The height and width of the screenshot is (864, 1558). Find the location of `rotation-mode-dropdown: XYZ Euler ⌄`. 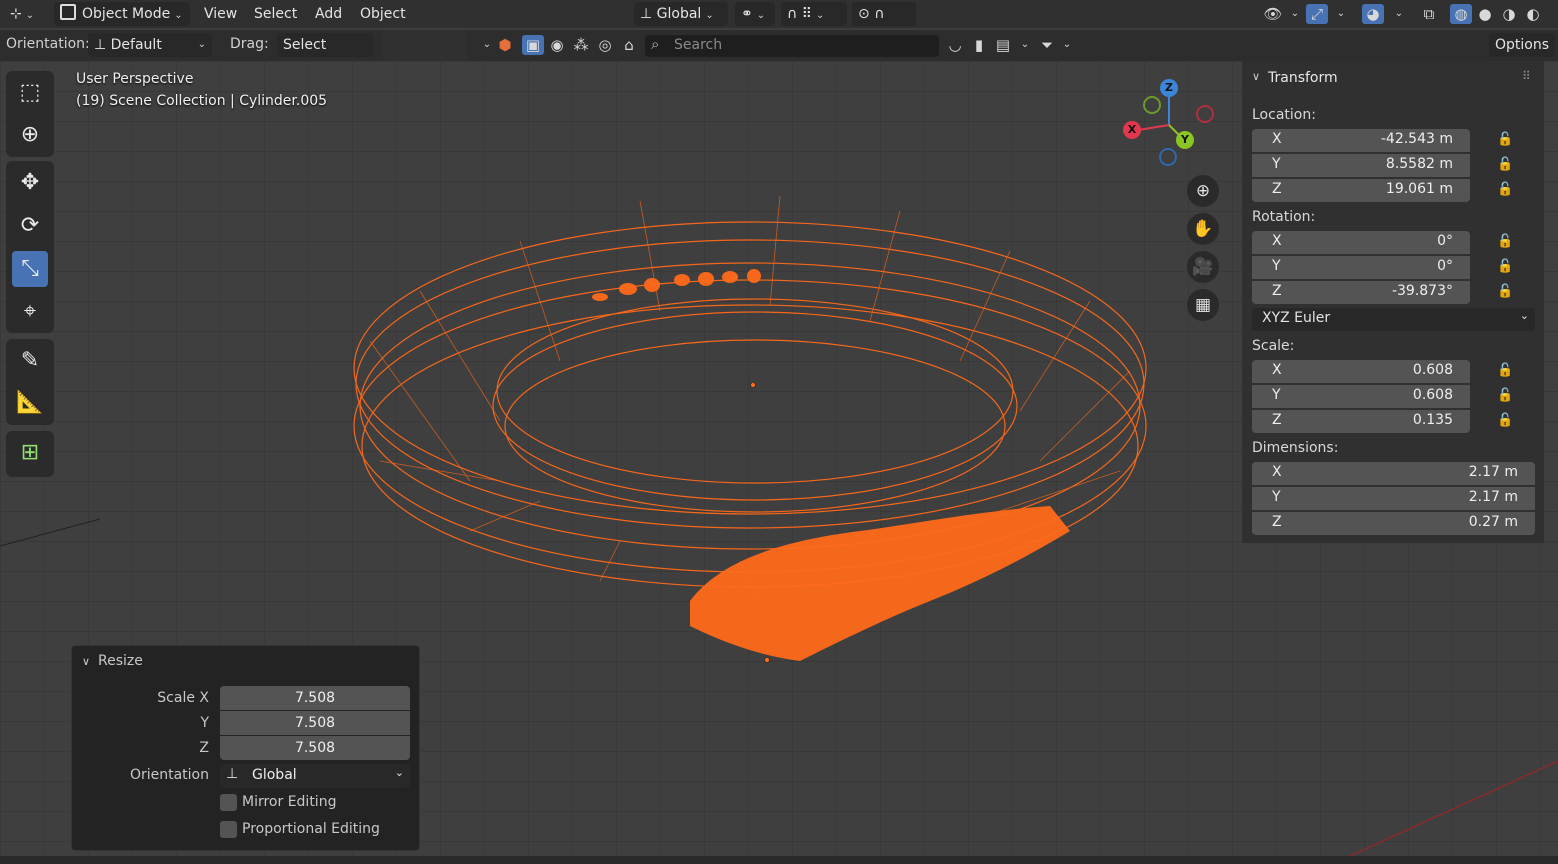

rotation-mode-dropdown: XYZ Euler ⌄ is located at coordinates (1393, 319).